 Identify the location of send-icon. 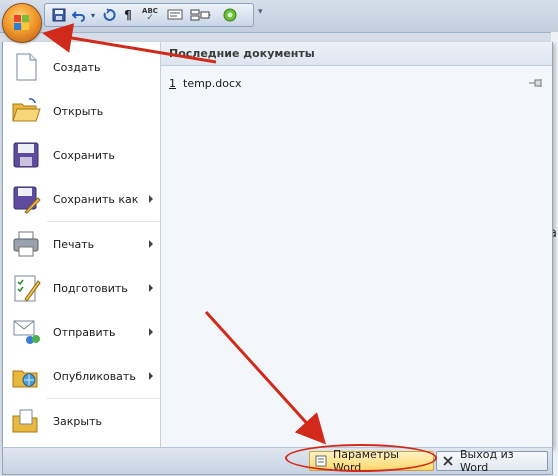
(26, 332).